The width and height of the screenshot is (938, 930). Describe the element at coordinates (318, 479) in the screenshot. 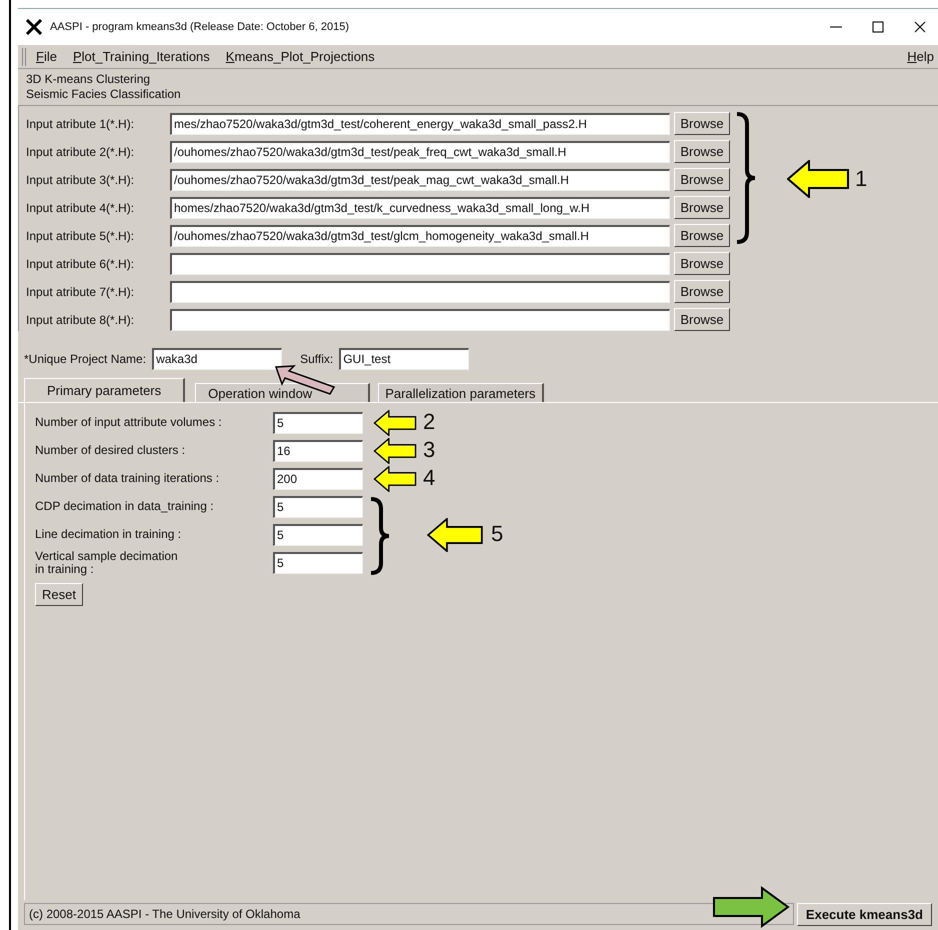

I see `param-field: 200` at that location.